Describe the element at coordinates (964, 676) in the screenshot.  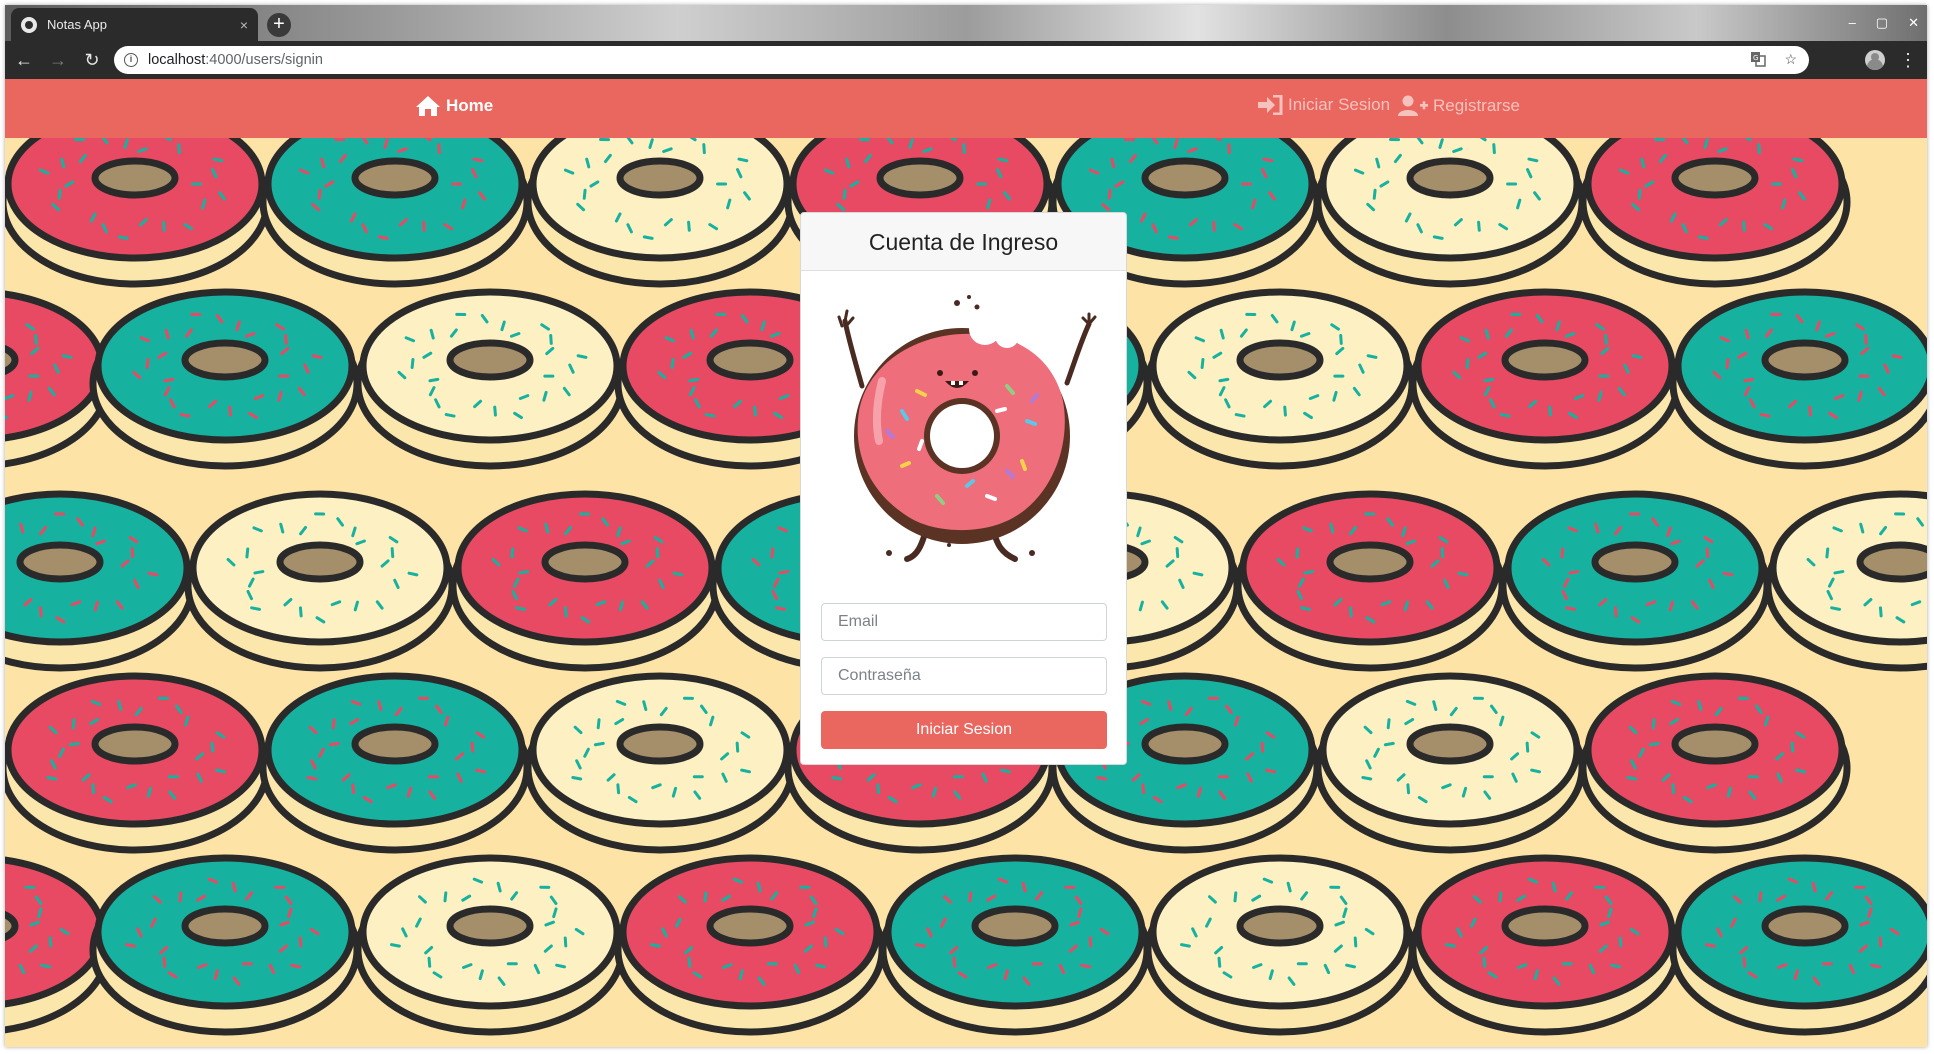
I see `password-field` at that location.